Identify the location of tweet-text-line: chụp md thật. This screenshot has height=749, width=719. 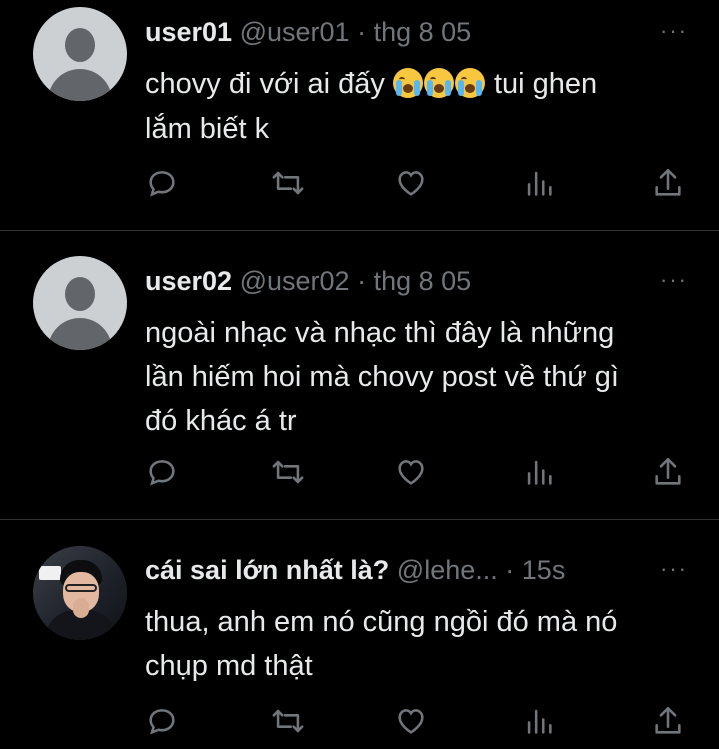
(229, 666).